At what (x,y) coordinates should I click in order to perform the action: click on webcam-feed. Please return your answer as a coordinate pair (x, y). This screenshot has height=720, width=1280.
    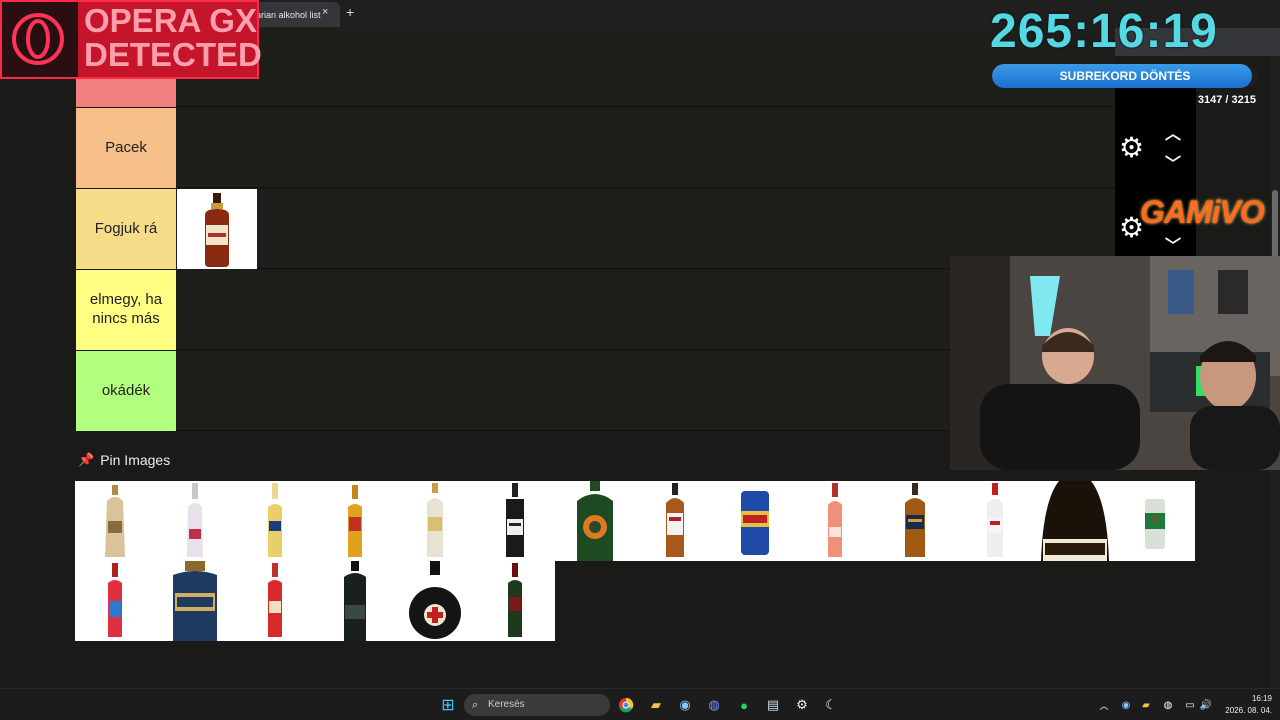
    Looking at the image, I should click on (1115, 363).